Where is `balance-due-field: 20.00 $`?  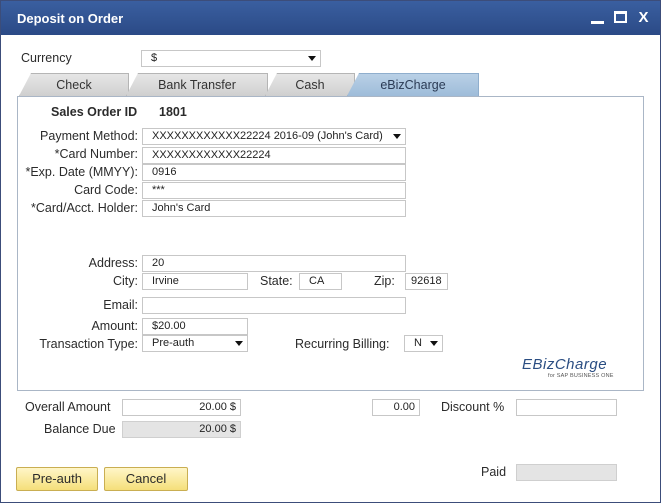 balance-due-field: 20.00 $ is located at coordinates (181, 429).